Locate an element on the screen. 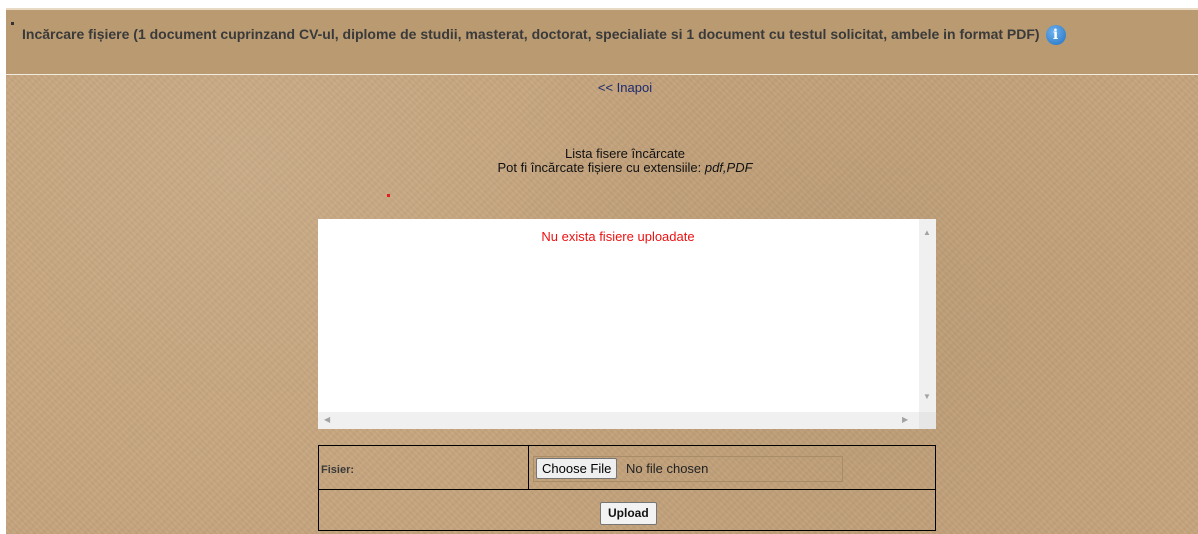  header-divider is located at coordinates (602, 74).